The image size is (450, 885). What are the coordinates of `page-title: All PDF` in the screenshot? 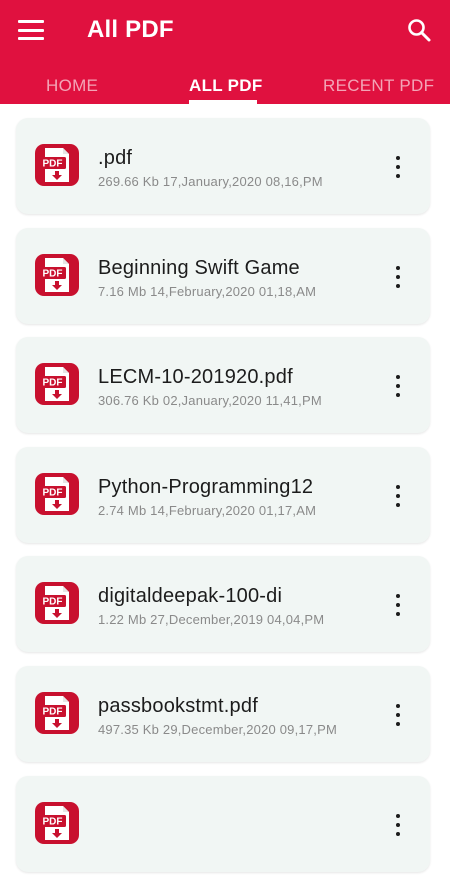 It's located at (130, 29).